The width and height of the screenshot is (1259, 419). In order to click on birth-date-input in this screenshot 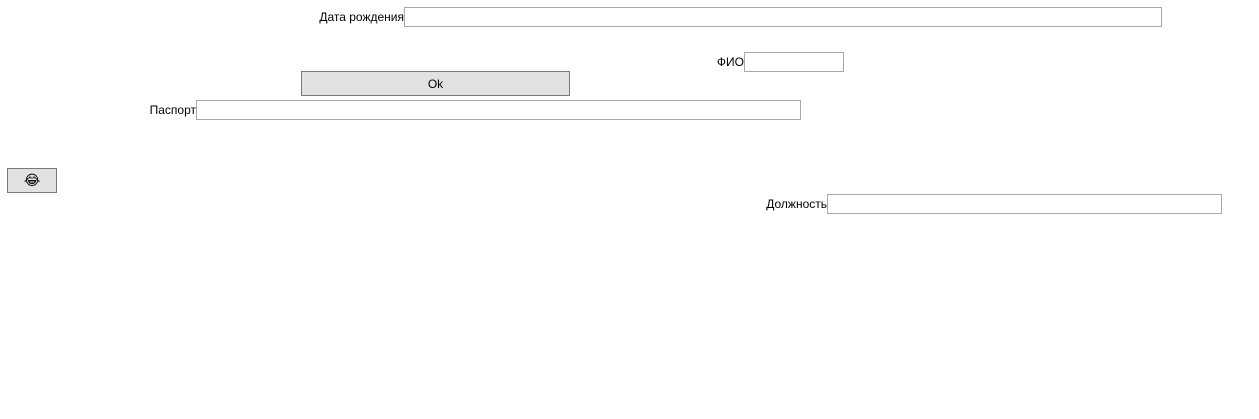, I will do `click(783, 17)`.